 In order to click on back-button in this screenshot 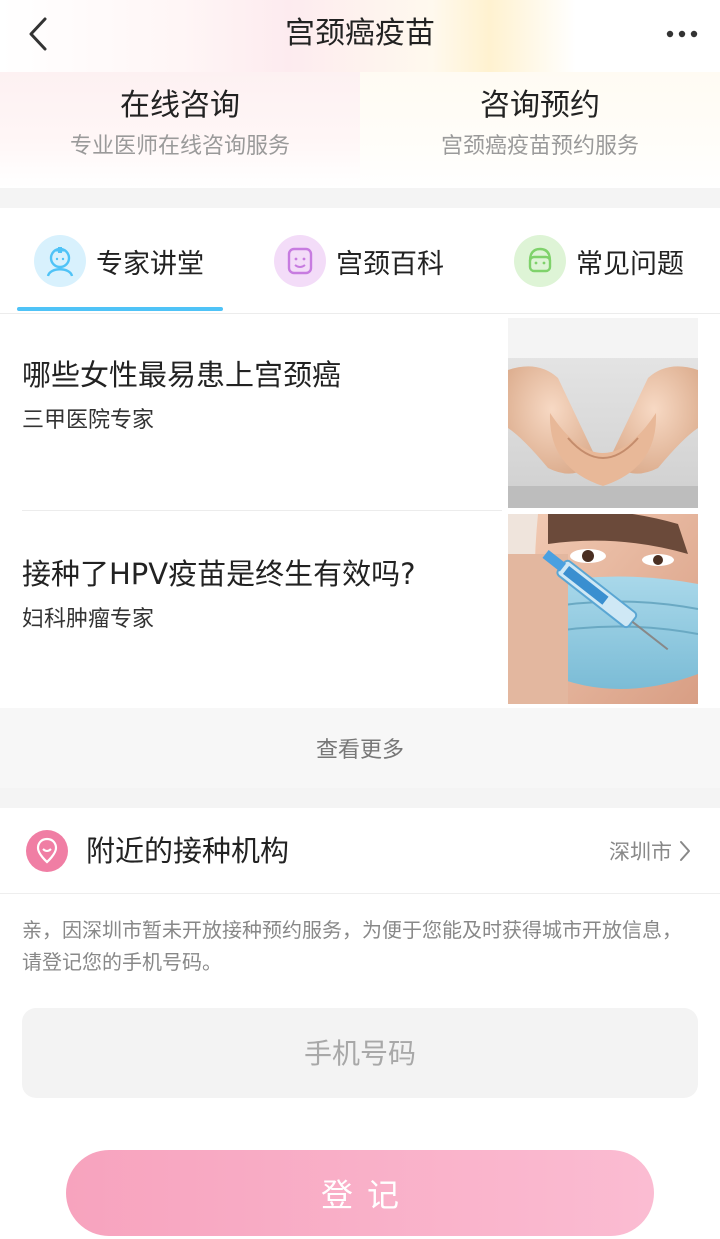, I will do `click(38, 34)`.